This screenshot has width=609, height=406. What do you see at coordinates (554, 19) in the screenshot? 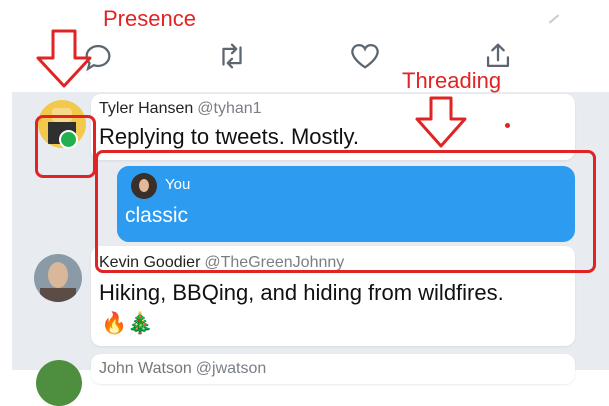
I see `top-edge-mark` at bounding box center [554, 19].